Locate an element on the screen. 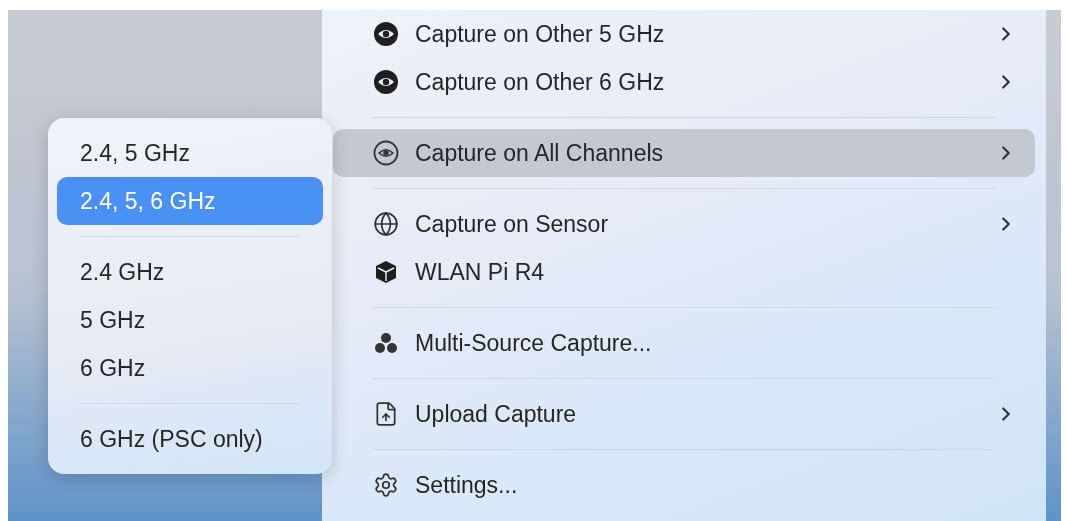  file-upload-icon is located at coordinates (386, 414).